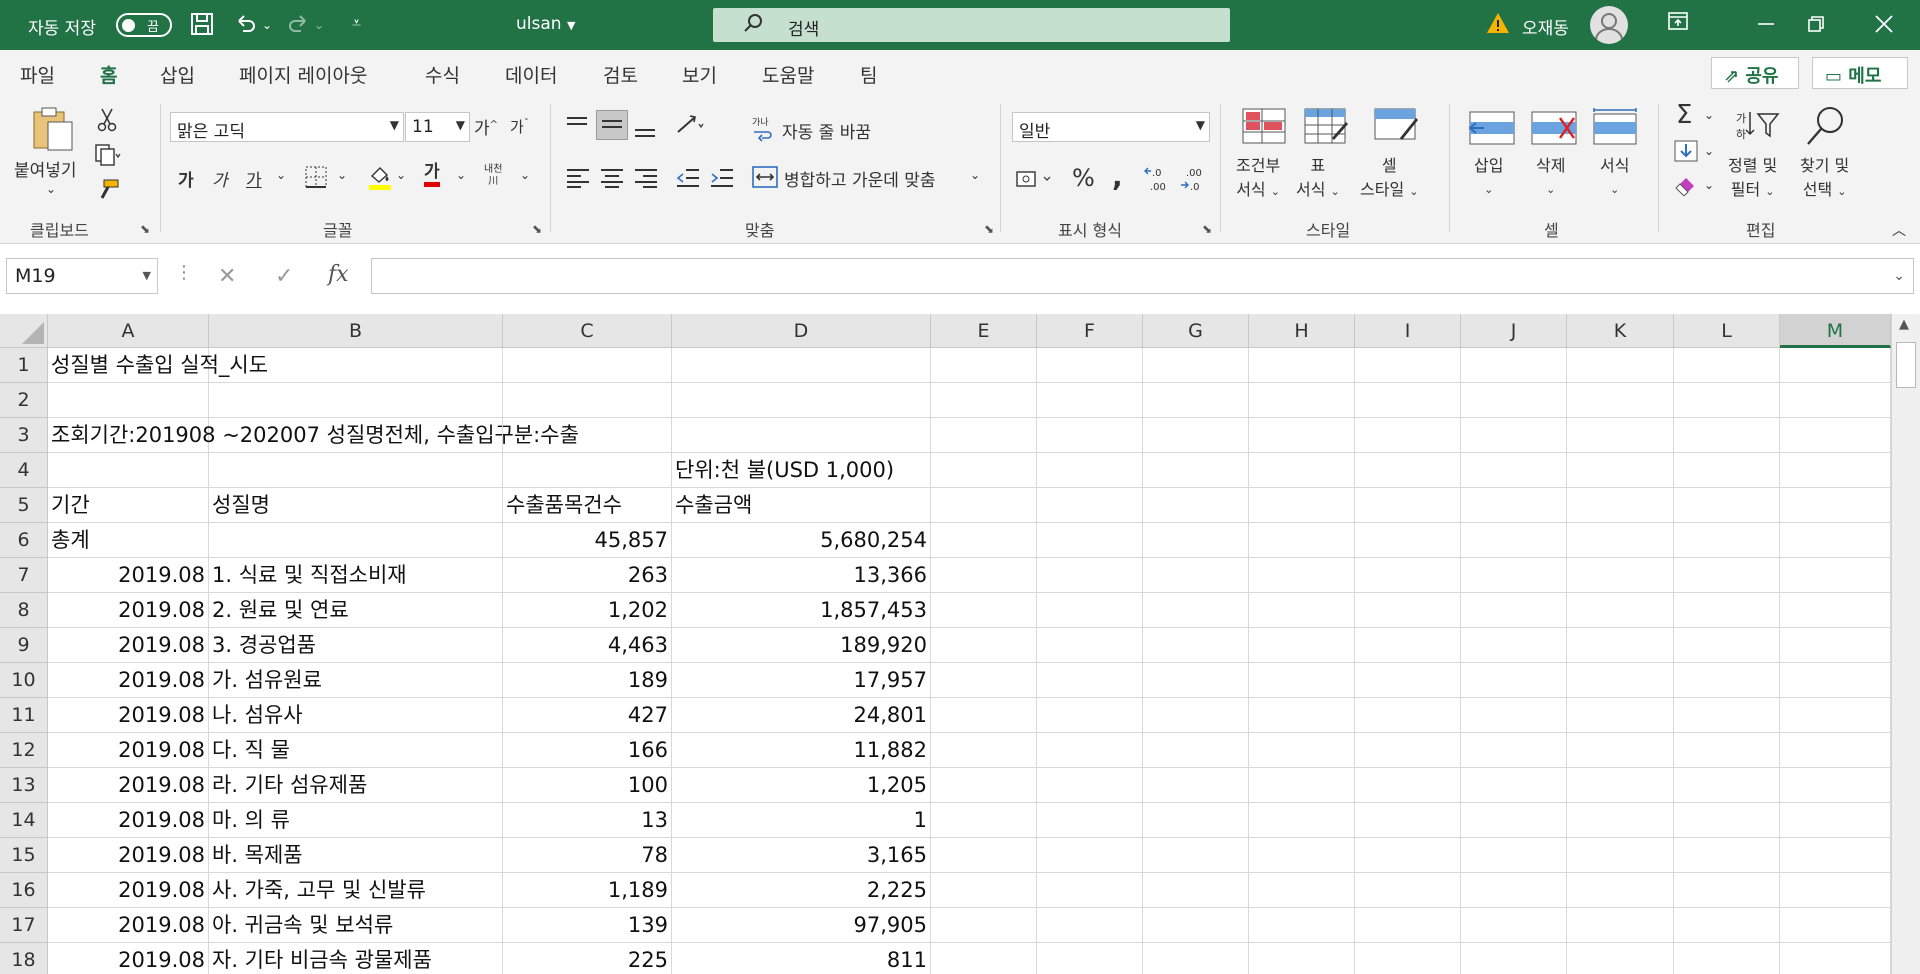  I want to click on cell-g11, so click(1196, 715).